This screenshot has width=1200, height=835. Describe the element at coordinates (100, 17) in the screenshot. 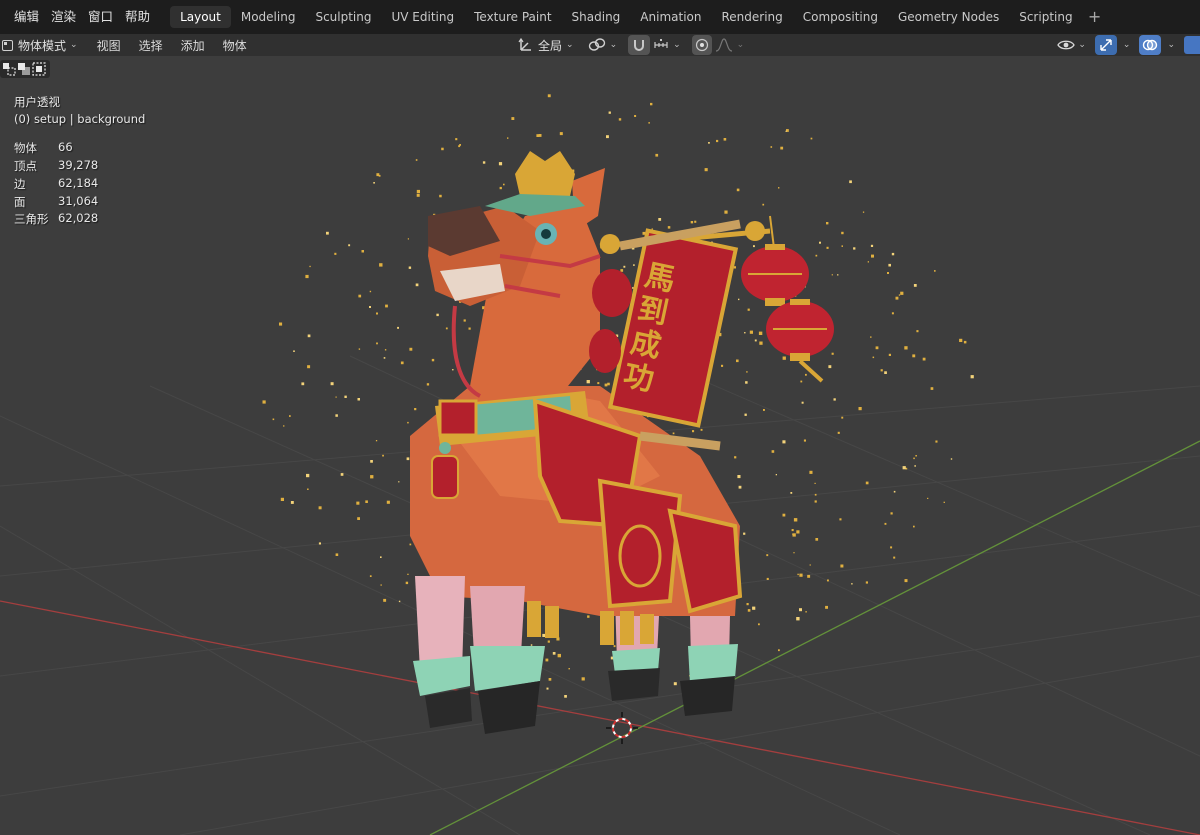

I see `menu-window: 窗口` at that location.